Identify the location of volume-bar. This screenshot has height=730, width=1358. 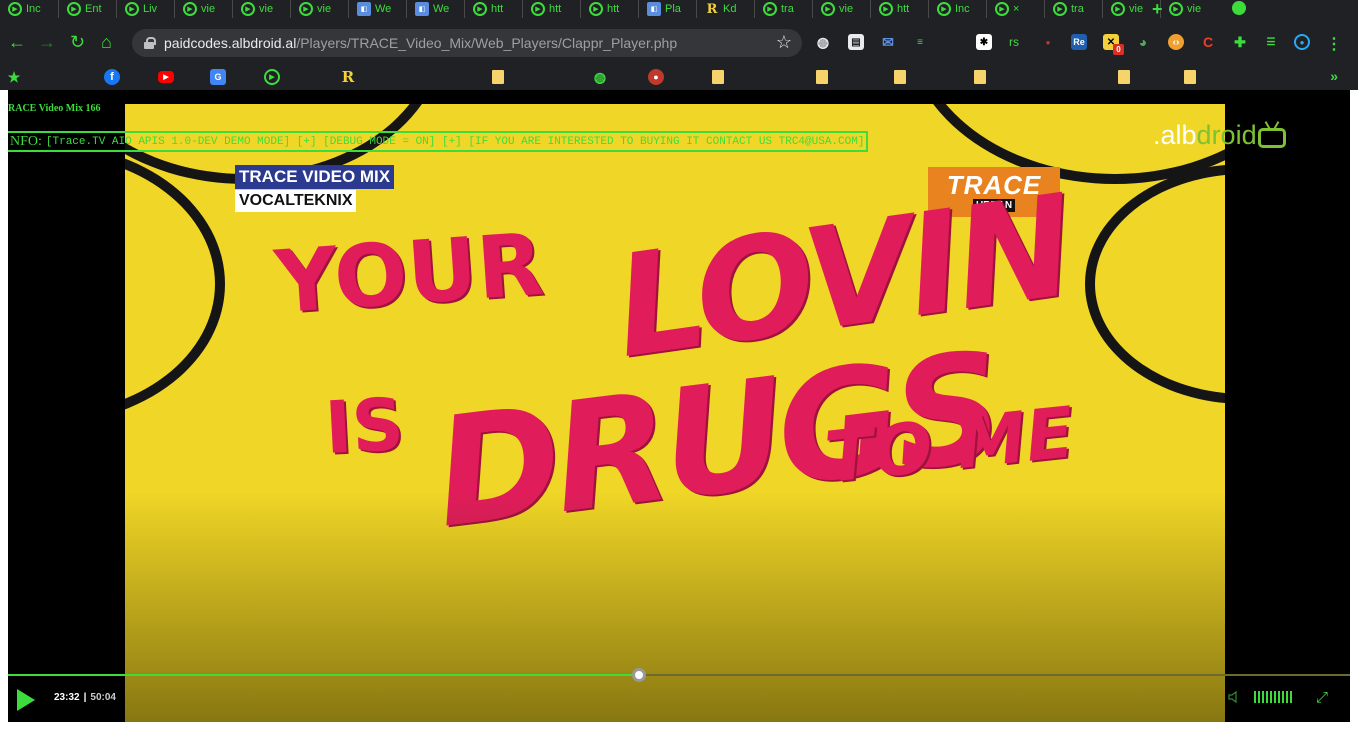
(1273, 697).